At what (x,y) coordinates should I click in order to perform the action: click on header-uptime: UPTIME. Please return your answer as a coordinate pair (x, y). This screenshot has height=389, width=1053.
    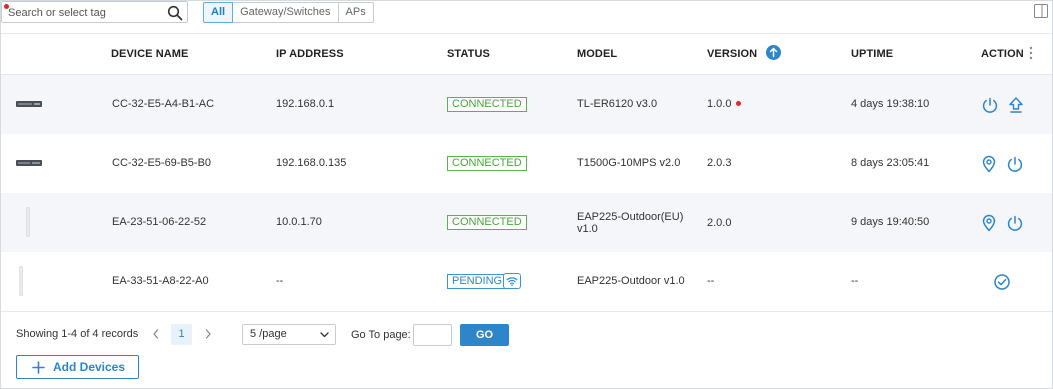
    Looking at the image, I should click on (872, 54).